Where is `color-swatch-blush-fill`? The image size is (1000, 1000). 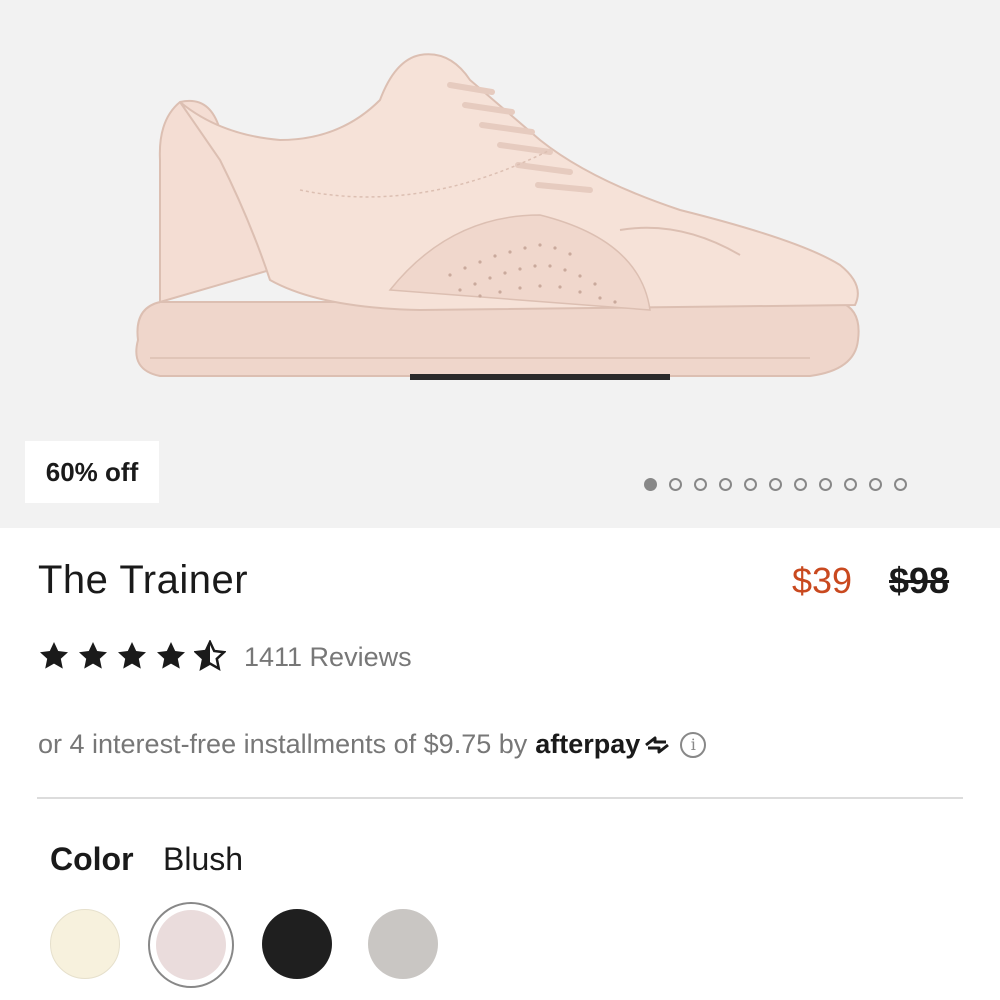 color-swatch-blush-fill is located at coordinates (191, 945).